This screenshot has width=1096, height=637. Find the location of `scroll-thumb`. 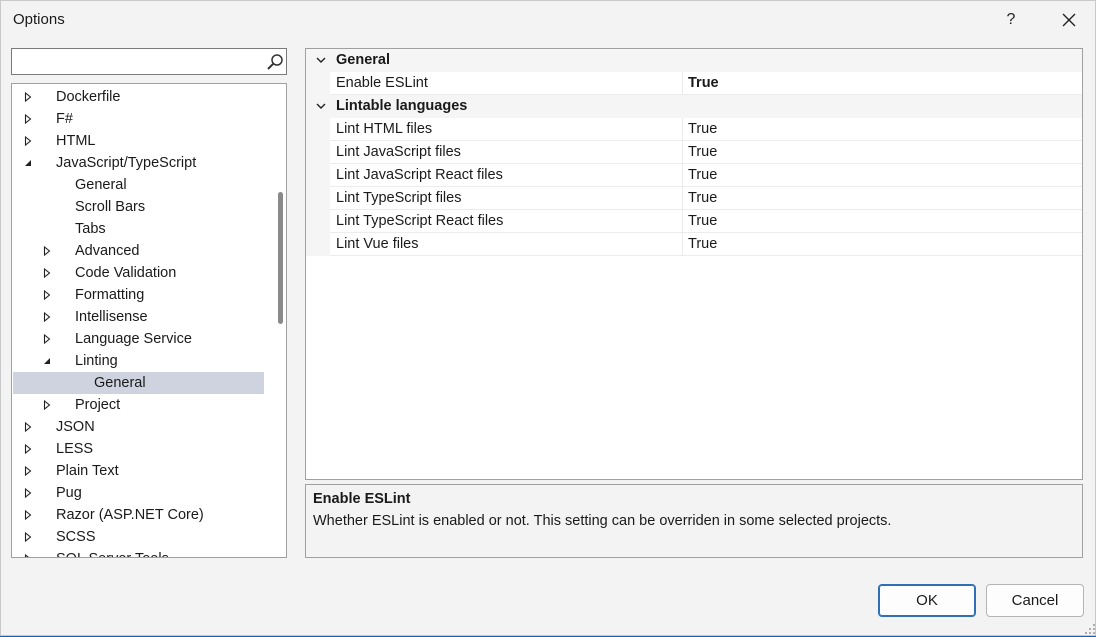

scroll-thumb is located at coordinates (280, 258).